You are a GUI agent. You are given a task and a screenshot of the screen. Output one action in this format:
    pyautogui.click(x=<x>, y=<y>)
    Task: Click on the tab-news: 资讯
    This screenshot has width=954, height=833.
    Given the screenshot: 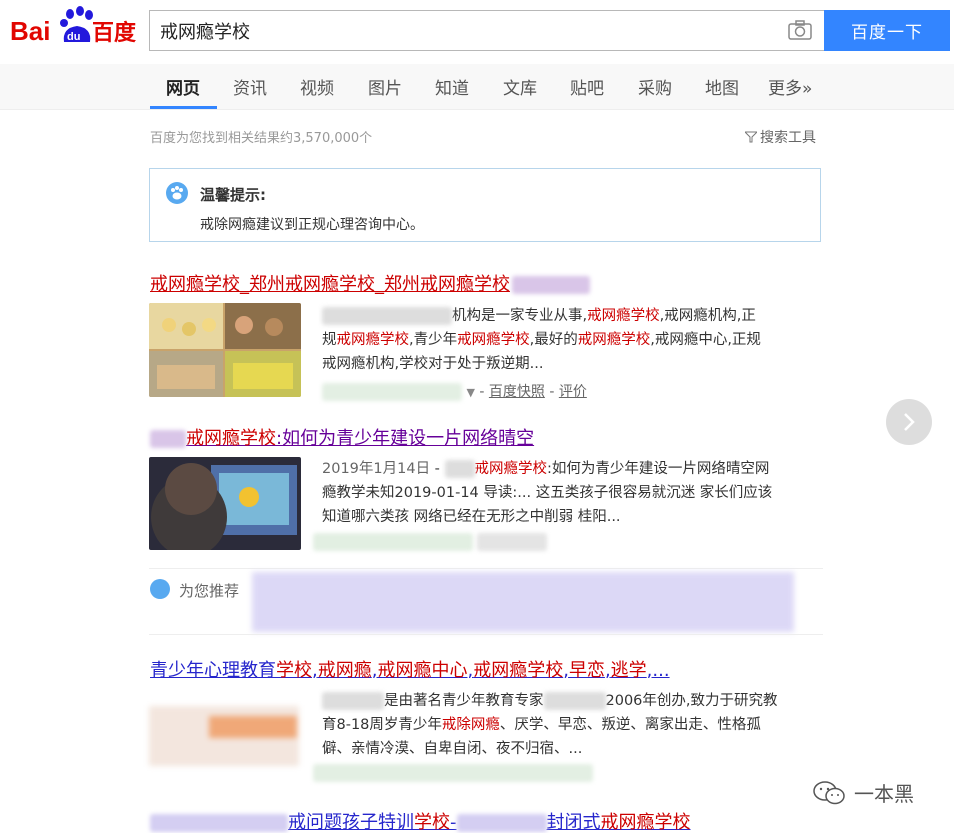 What is the action you would take?
    pyautogui.click(x=250, y=92)
    